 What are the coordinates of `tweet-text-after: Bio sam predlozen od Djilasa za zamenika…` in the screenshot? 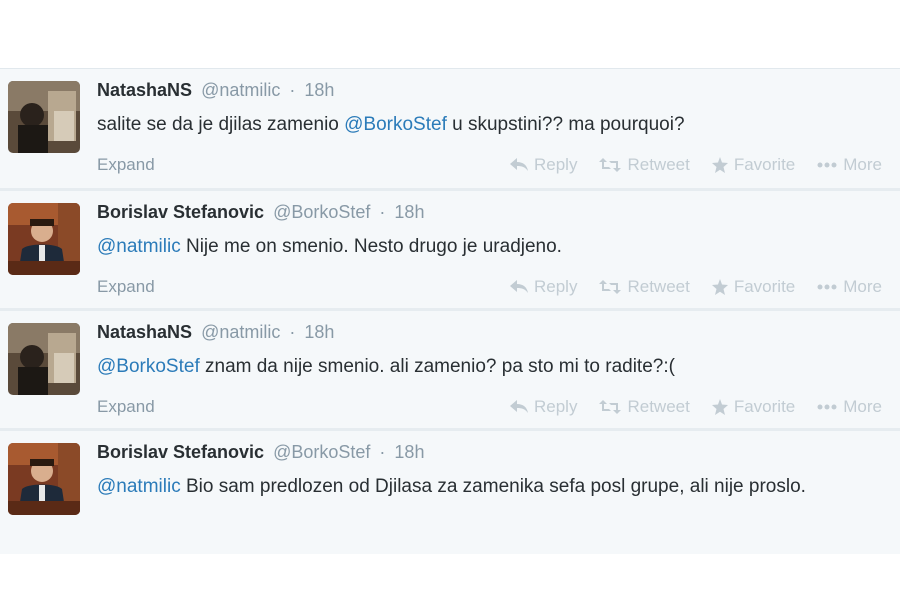 It's located at (493, 486).